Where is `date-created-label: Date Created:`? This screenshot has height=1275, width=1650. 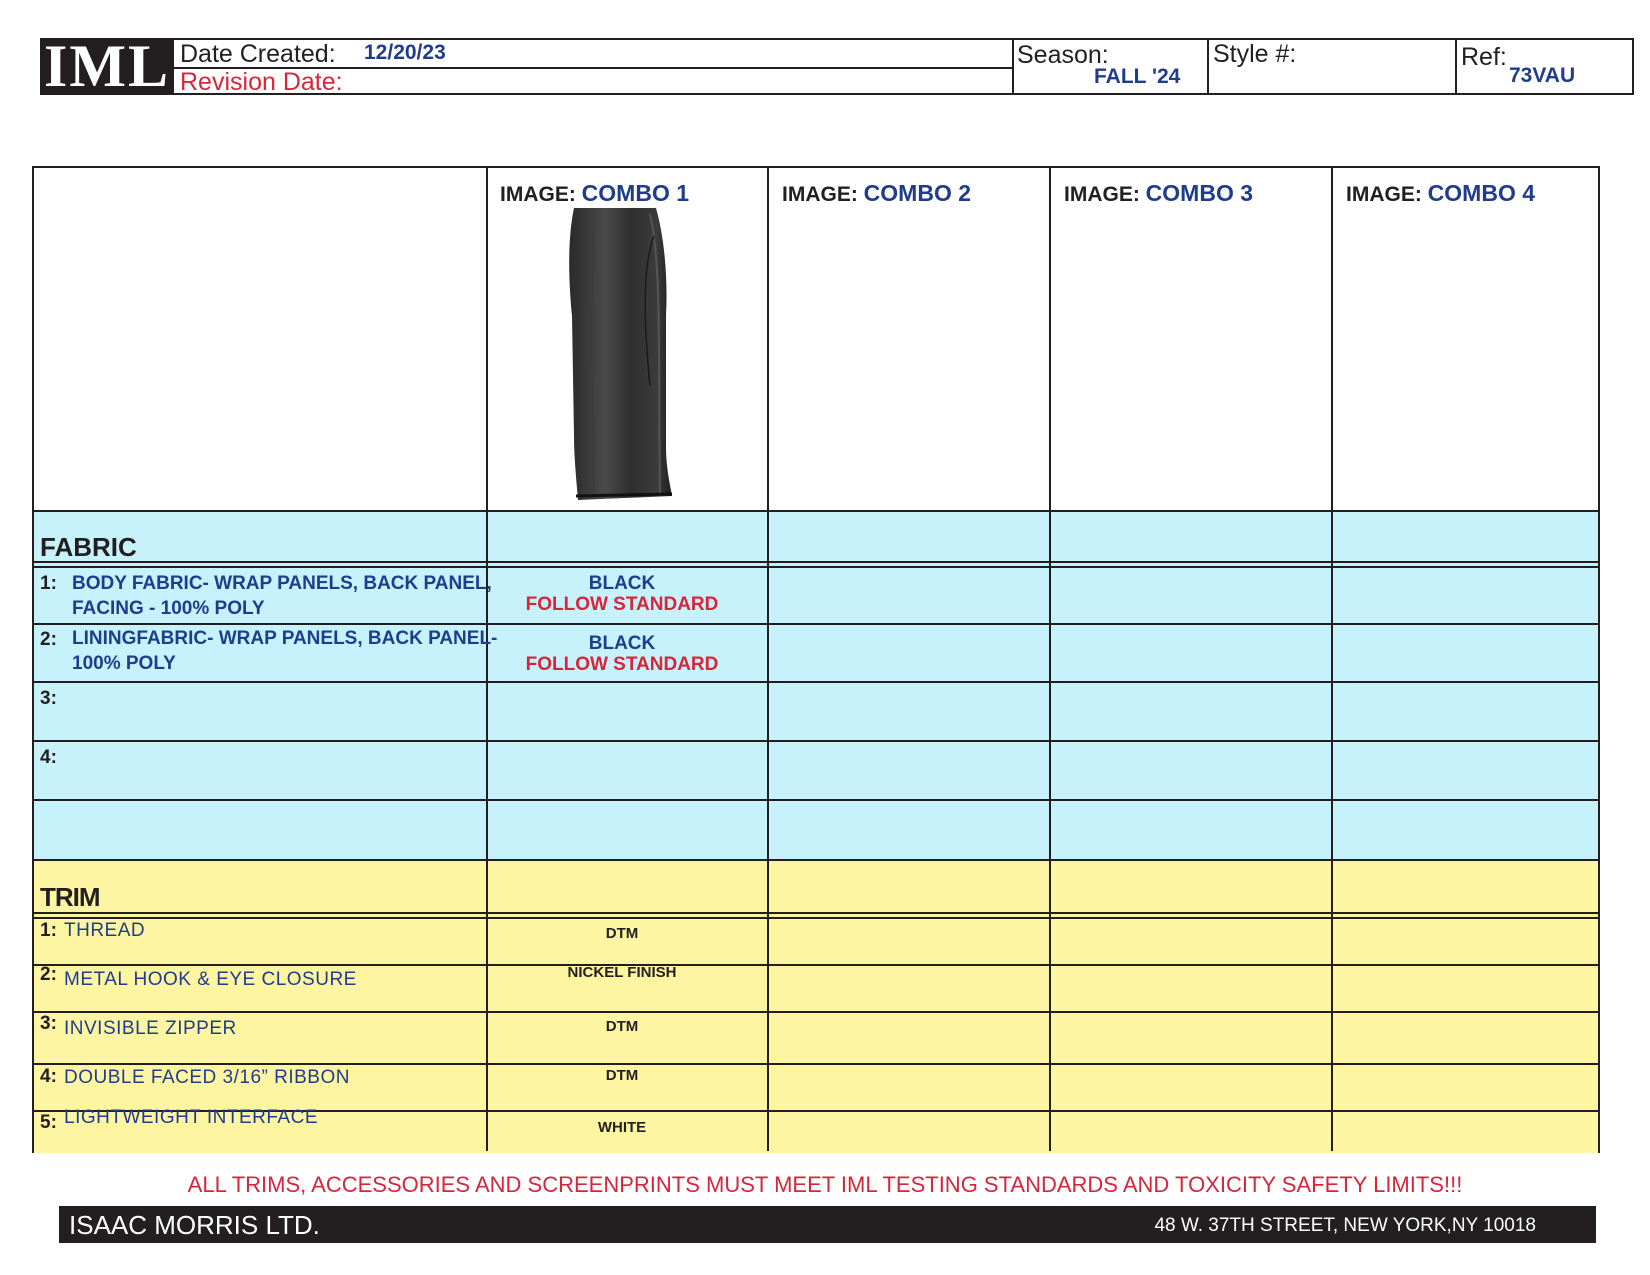 date-created-label: Date Created: is located at coordinates (258, 54).